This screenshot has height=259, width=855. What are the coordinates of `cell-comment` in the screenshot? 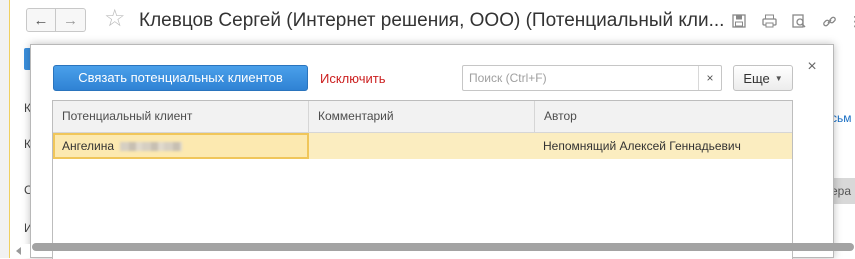 It's located at (422, 146).